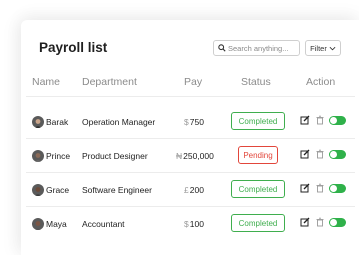  What do you see at coordinates (109, 82) in the screenshot?
I see `column-header-department: Department` at bounding box center [109, 82].